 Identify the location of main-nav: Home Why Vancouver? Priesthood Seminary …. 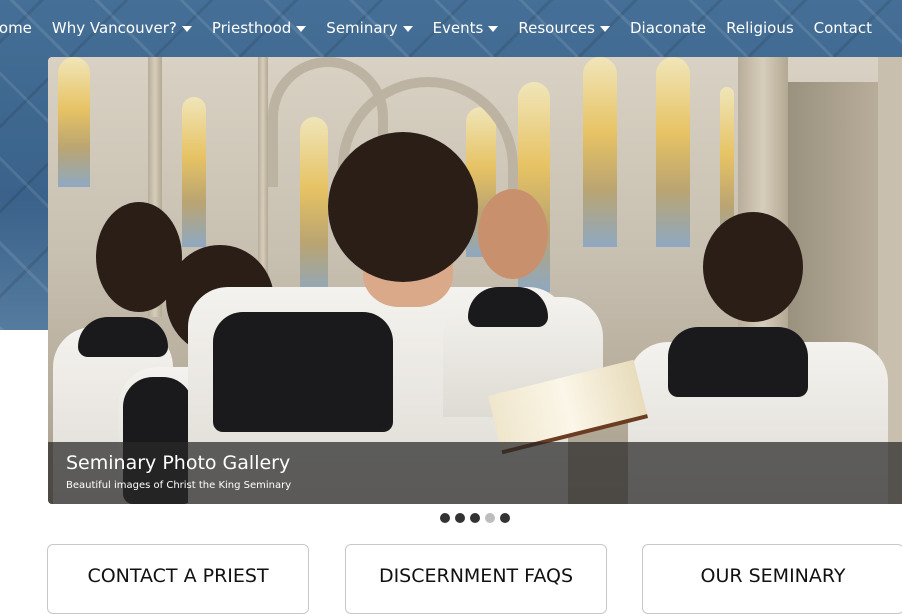
(451, 28).